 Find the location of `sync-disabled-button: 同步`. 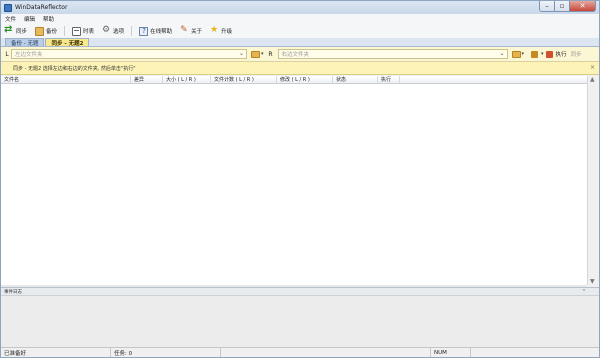

sync-disabled-button: 同步 is located at coordinates (576, 54).